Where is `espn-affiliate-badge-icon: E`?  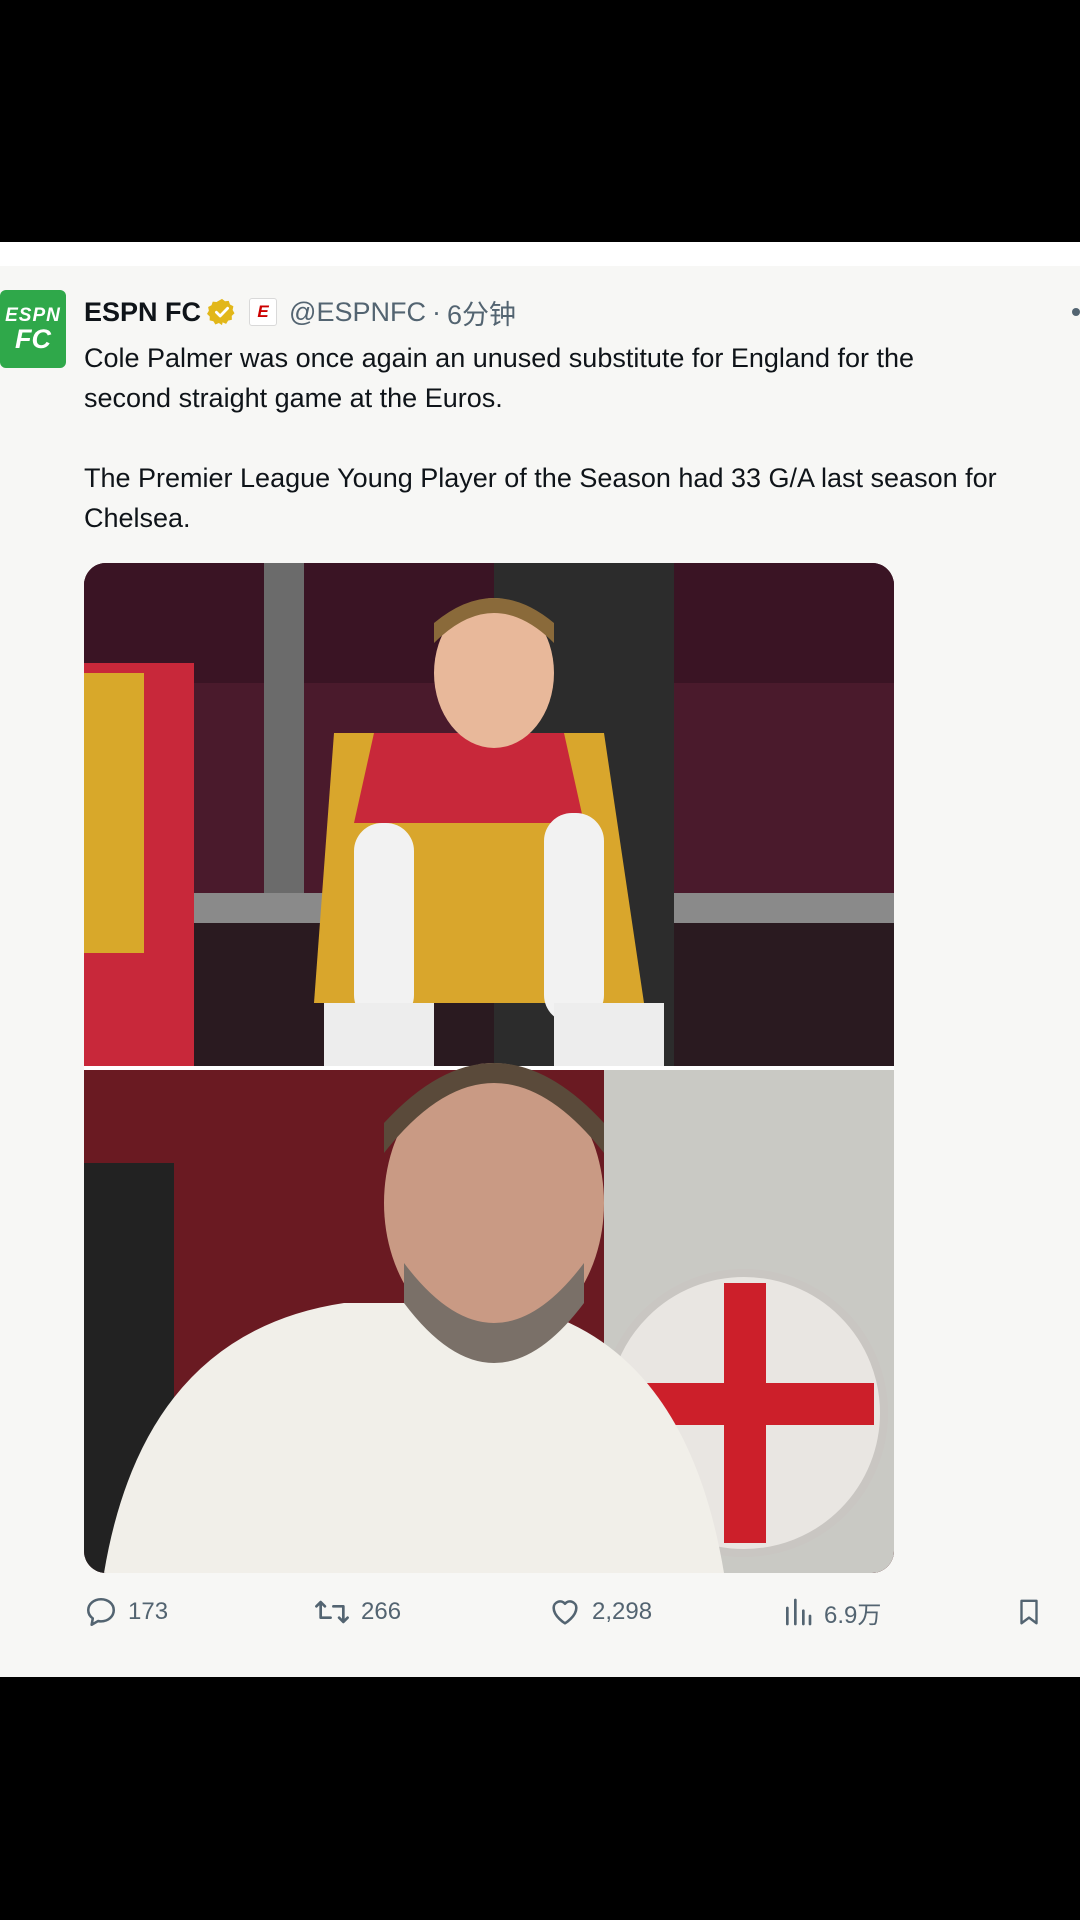 espn-affiliate-badge-icon: E is located at coordinates (263, 312).